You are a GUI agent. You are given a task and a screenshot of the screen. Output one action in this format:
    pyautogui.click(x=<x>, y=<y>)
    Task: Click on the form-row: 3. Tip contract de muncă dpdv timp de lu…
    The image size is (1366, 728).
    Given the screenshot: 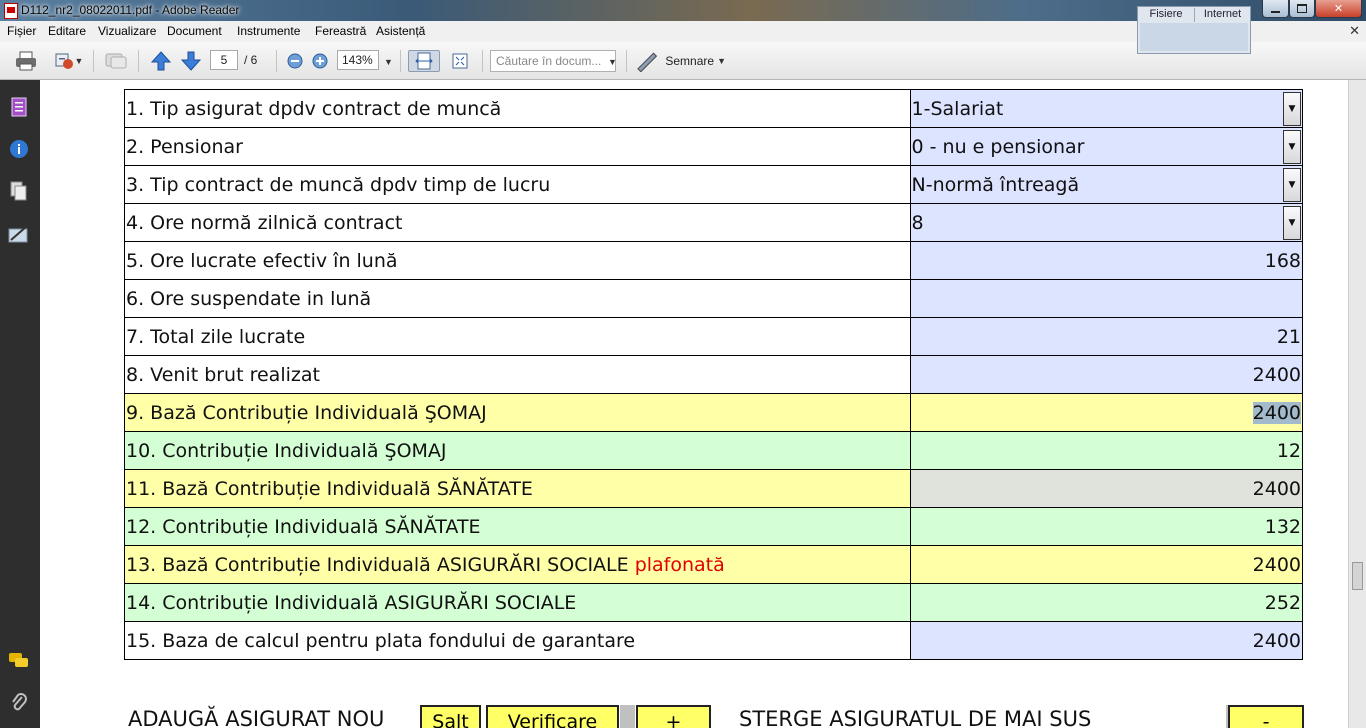 What is the action you would take?
    pyautogui.click(x=714, y=184)
    